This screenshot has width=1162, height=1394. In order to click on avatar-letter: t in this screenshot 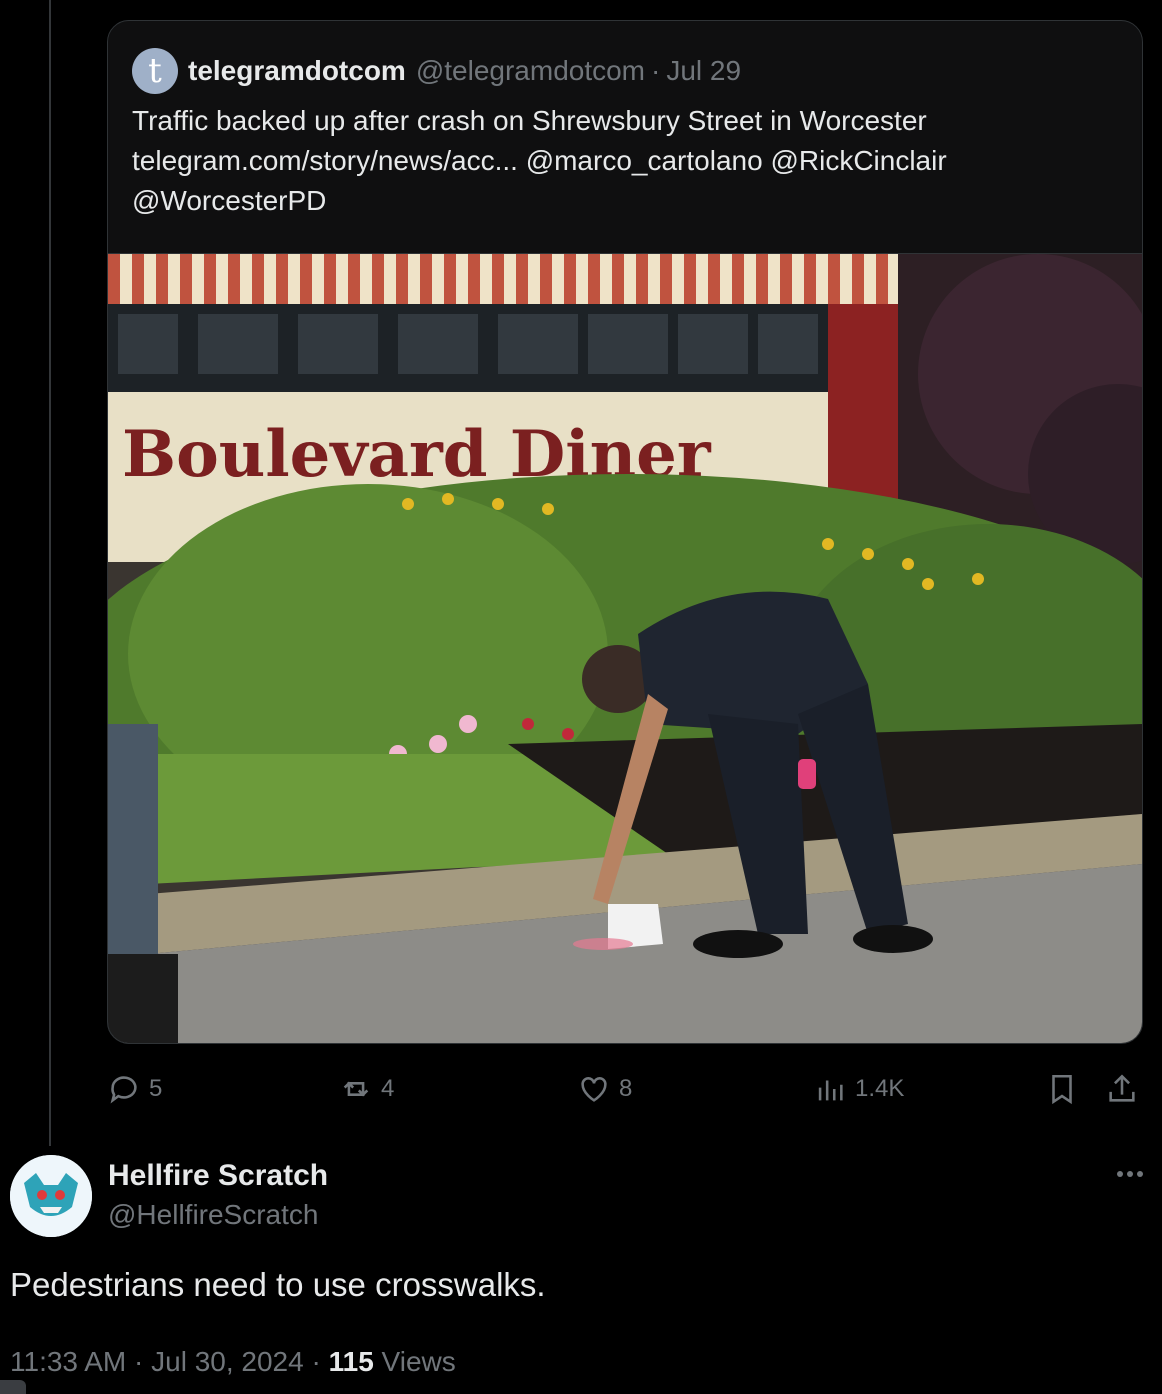, I will do `click(155, 71)`.